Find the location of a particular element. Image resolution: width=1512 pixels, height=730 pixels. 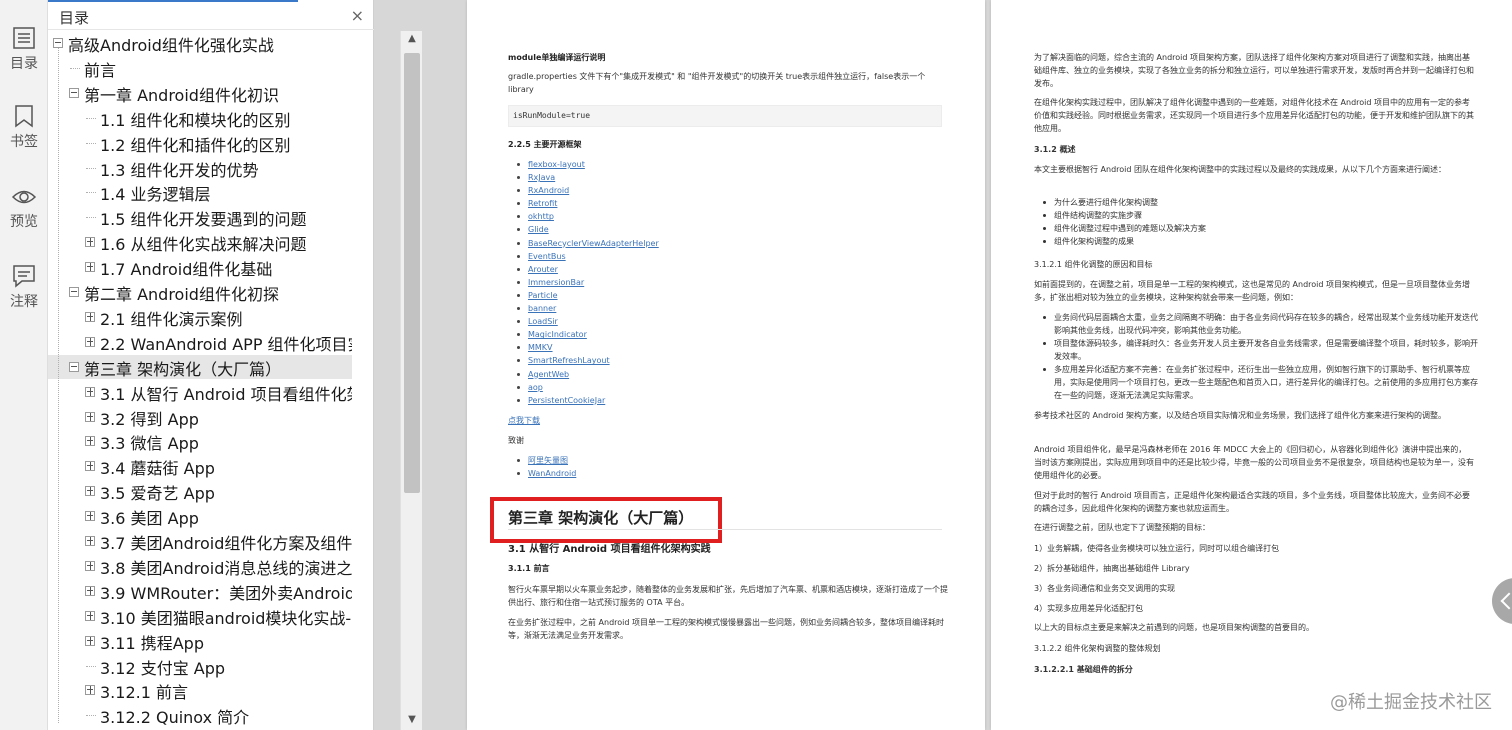

framework-link: okhttp is located at coordinates (588, 216).